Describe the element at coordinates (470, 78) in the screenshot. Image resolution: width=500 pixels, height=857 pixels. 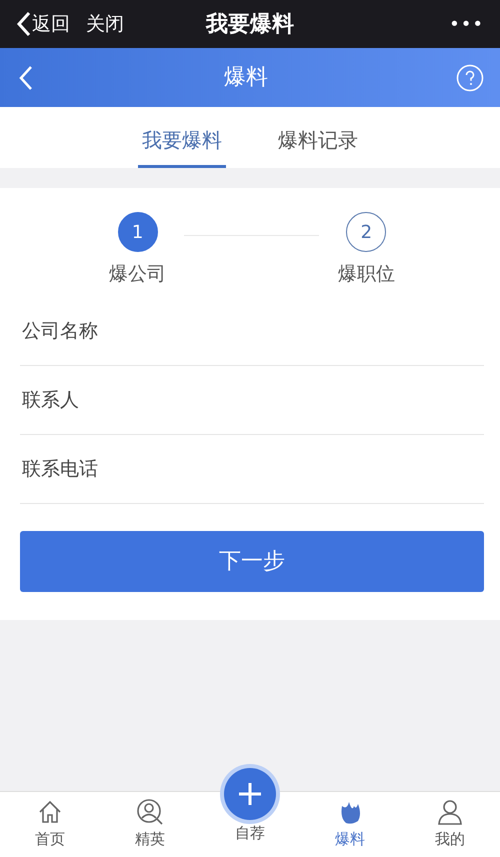
I see `help-icon` at that location.